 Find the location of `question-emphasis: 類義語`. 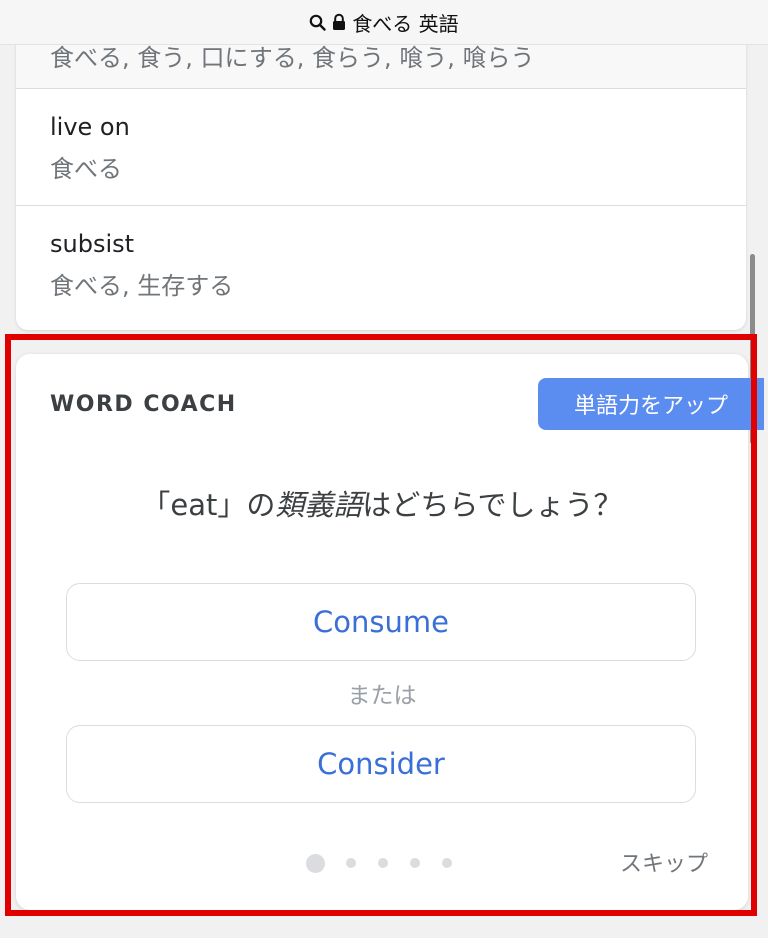

question-emphasis: 類義語 is located at coordinates (319, 505).